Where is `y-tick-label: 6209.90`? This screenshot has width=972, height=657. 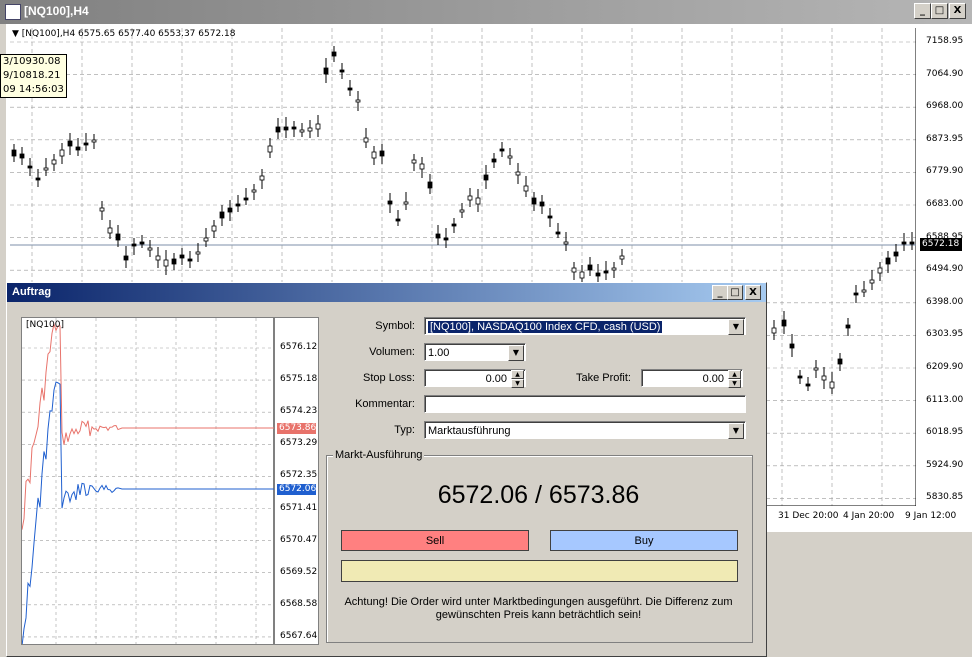 y-tick-label: 6209.90 is located at coordinates (945, 367).